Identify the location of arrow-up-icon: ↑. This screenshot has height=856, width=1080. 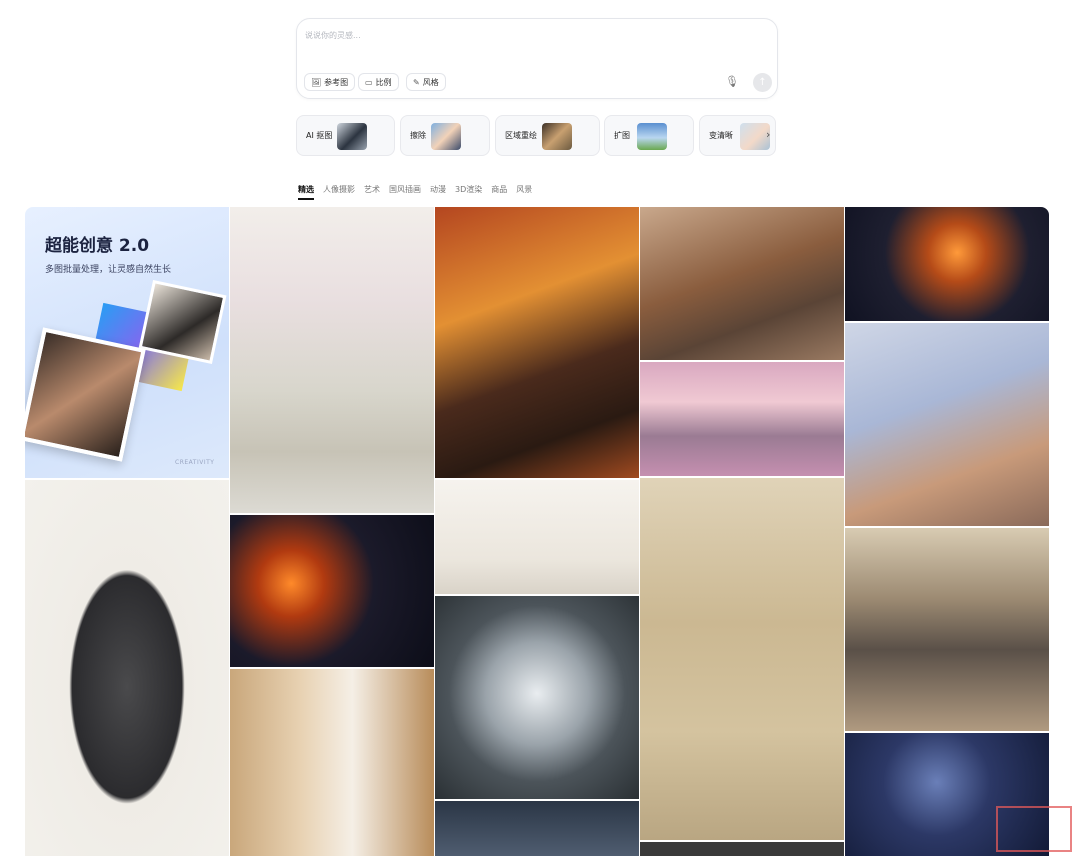
(762, 82).